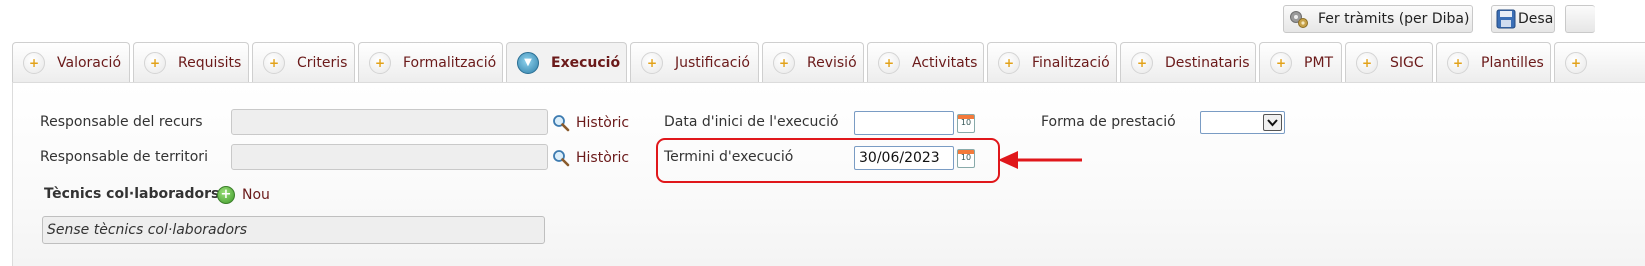 Image resolution: width=1645 pixels, height=266 pixels. Describe the element at coordinates (1272, 122) in the screenshot. I see `chevron-down-icon` at that location.